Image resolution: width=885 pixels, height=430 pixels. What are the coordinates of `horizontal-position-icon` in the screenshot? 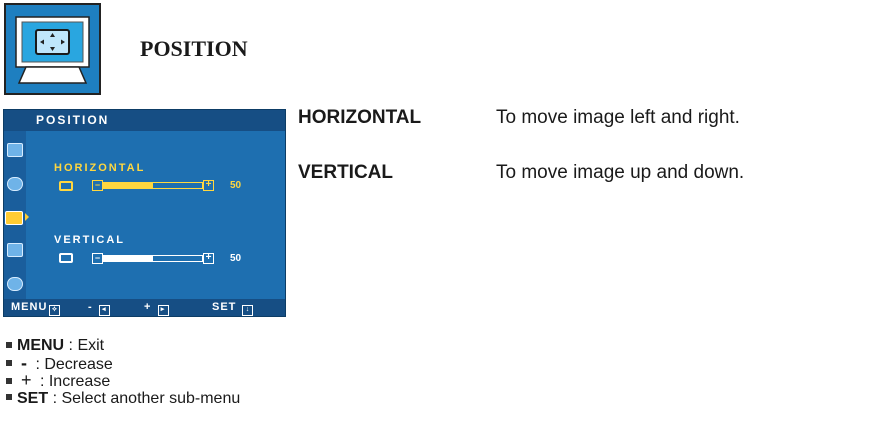 It's located at (66, 186).